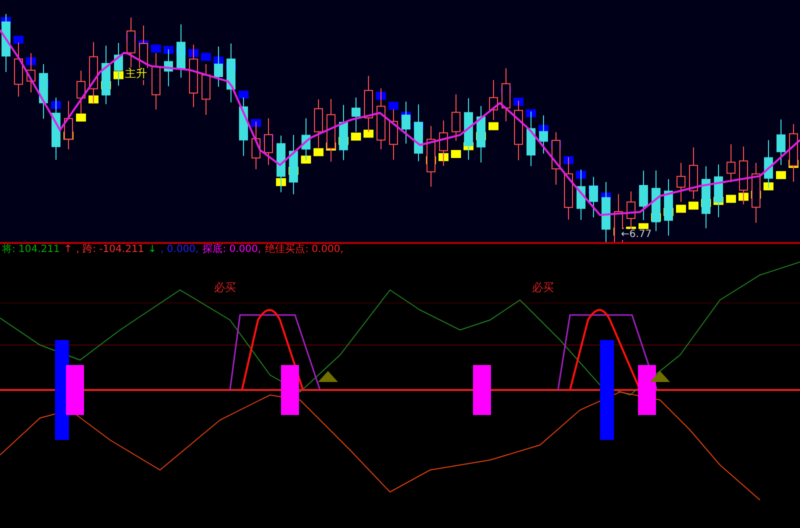  What do you see at coordinates (179, 250) in the screenshot?
I see `legend-value: , 0.000,` at bounding box center [179, 250].